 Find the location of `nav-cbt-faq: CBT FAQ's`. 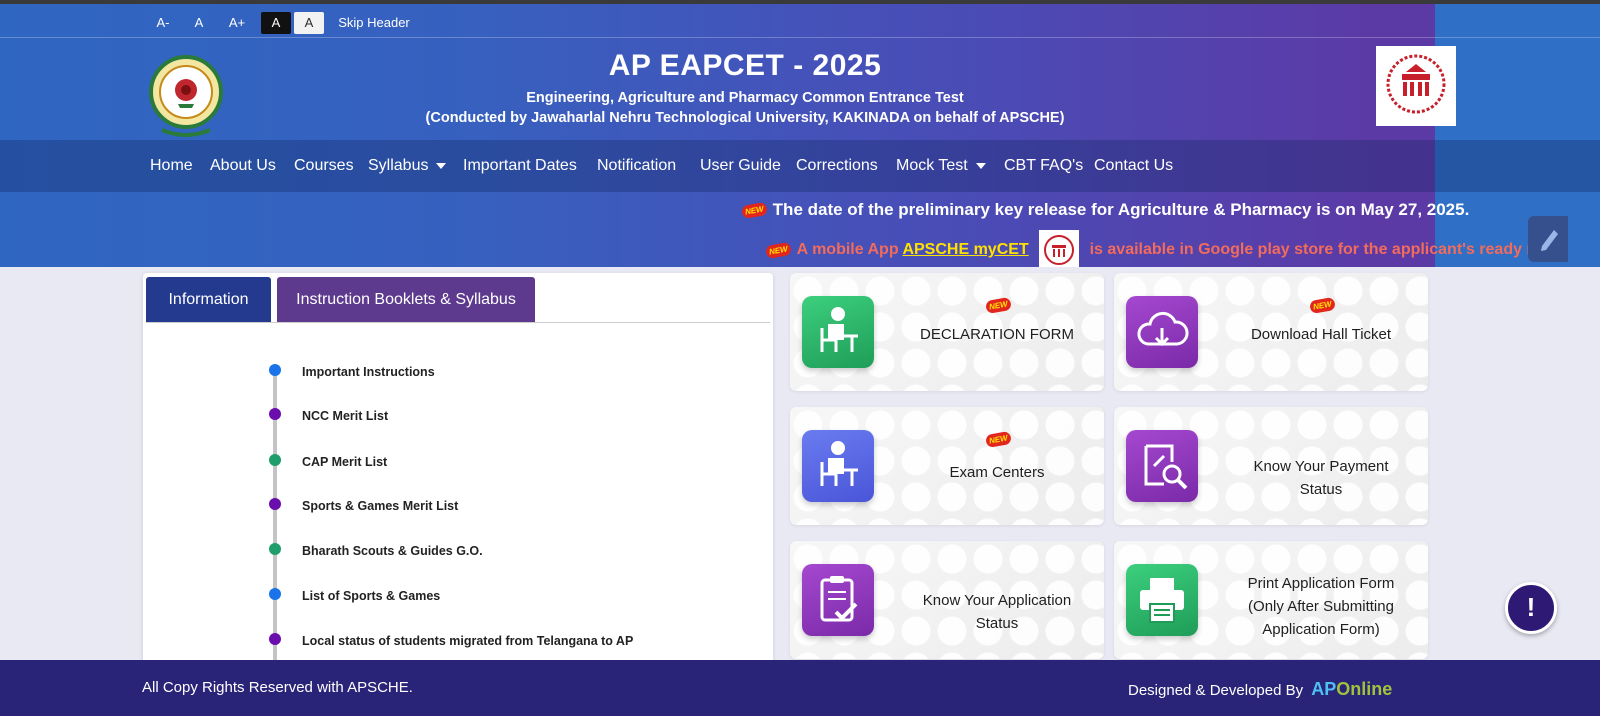

nav-cbt-faq: CBT FAQ's is located at coordinates (1043, 166).